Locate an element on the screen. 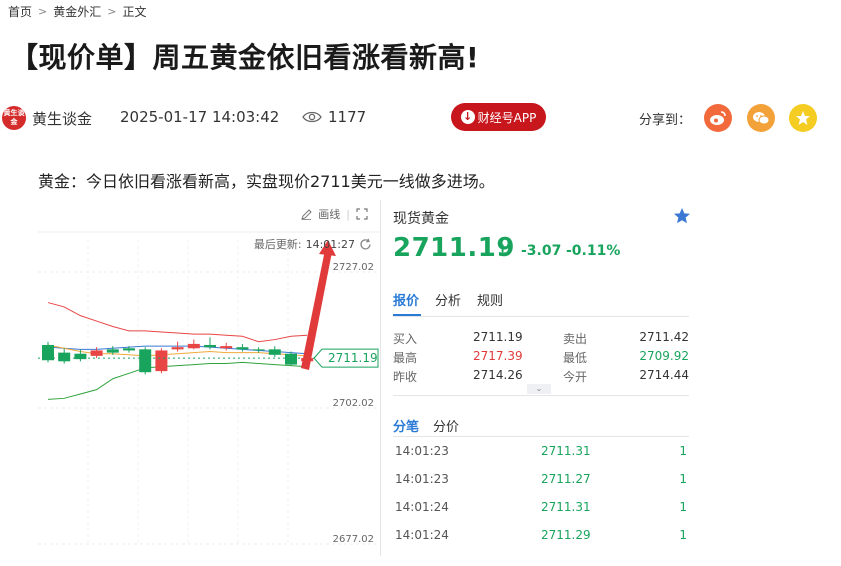 This screenshot has height=566, width=841. breadcrumb-home: 首页 is located at coordinates (20, 11).